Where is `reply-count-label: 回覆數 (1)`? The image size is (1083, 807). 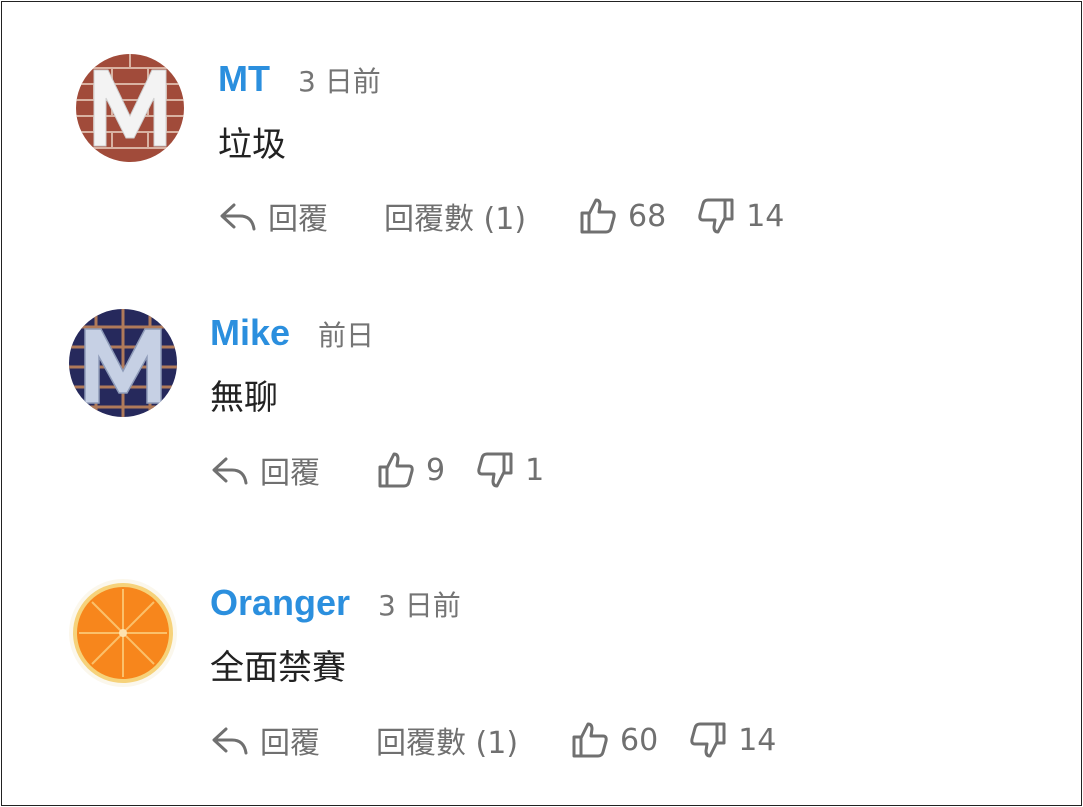 reply-count-label: 回覆數 (1) is located at coordinates (447, 743).